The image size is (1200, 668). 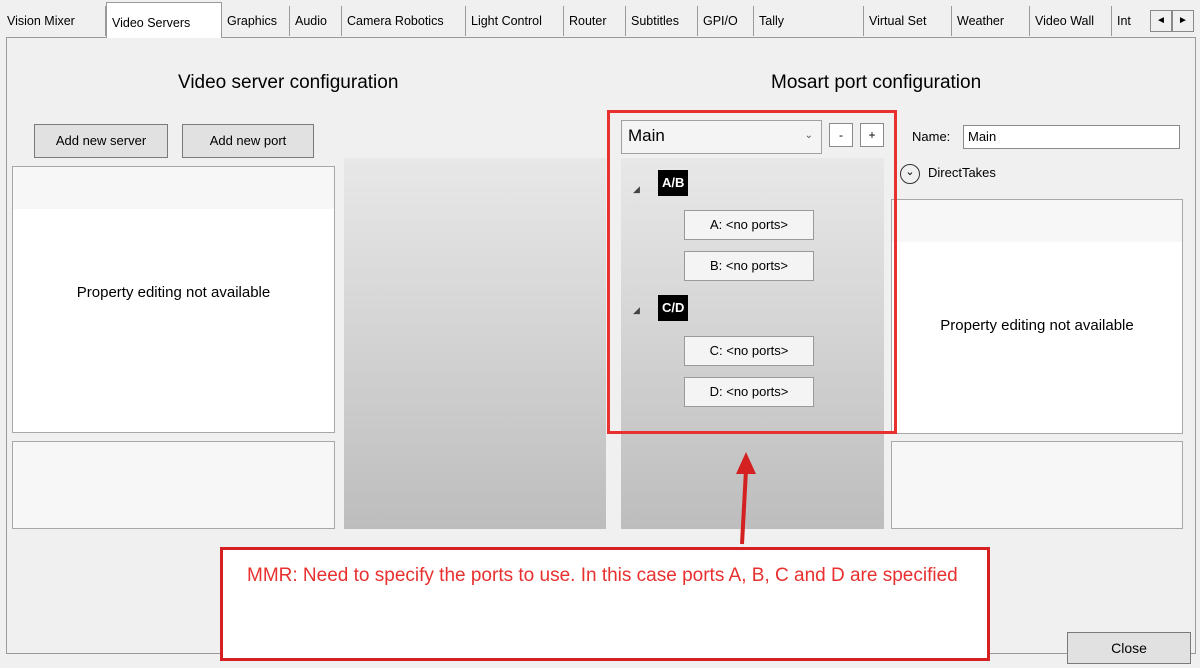 What do you see at coordinates (662, 21) in the screenshot?
I see `tab-subtitles: Subtitles` at bounding box center [662, 21].